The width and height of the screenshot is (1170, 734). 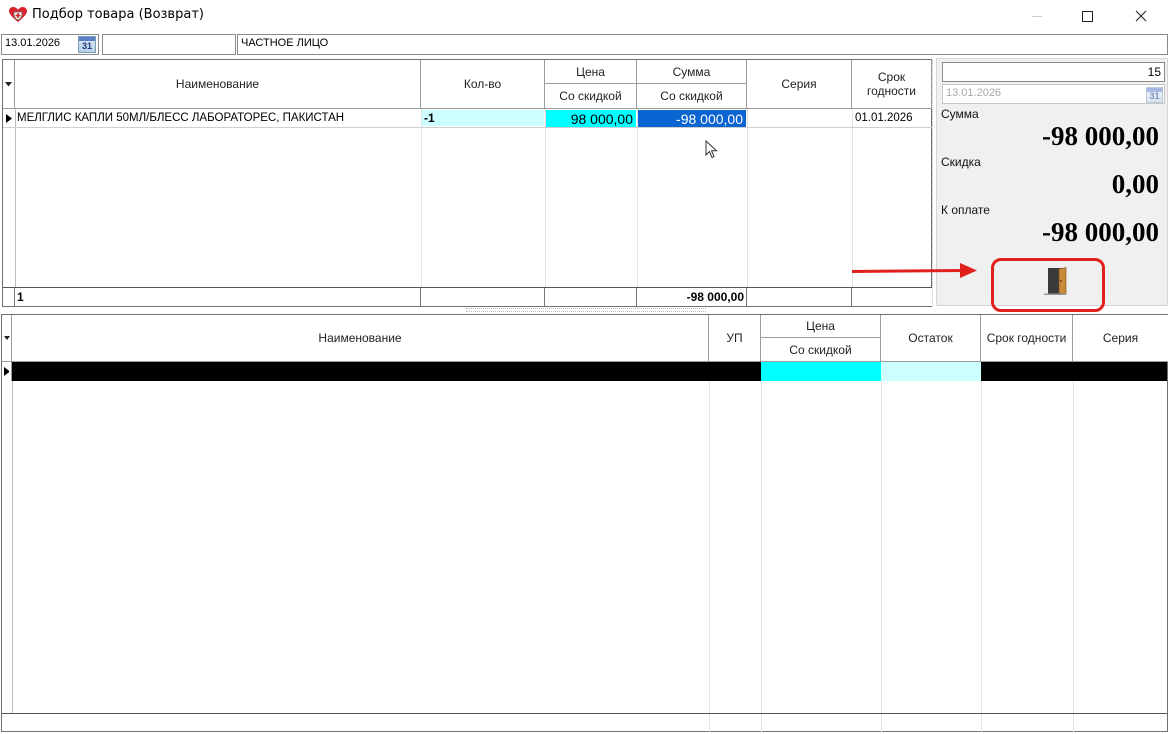 What do you see at coordinates (702, 44) in the screenshot?
I see `client-input: ЧАСТНОЕ ЛИЦО` at bounding box center [702, 44].